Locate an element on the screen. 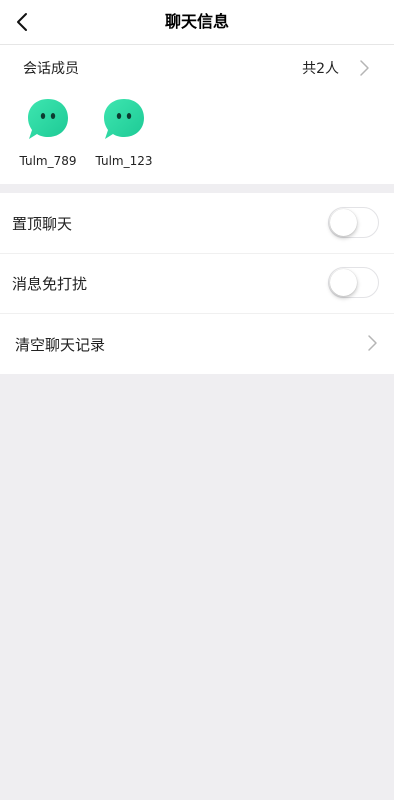  members-title: 会话成员 is located at coordinates (51, 69).